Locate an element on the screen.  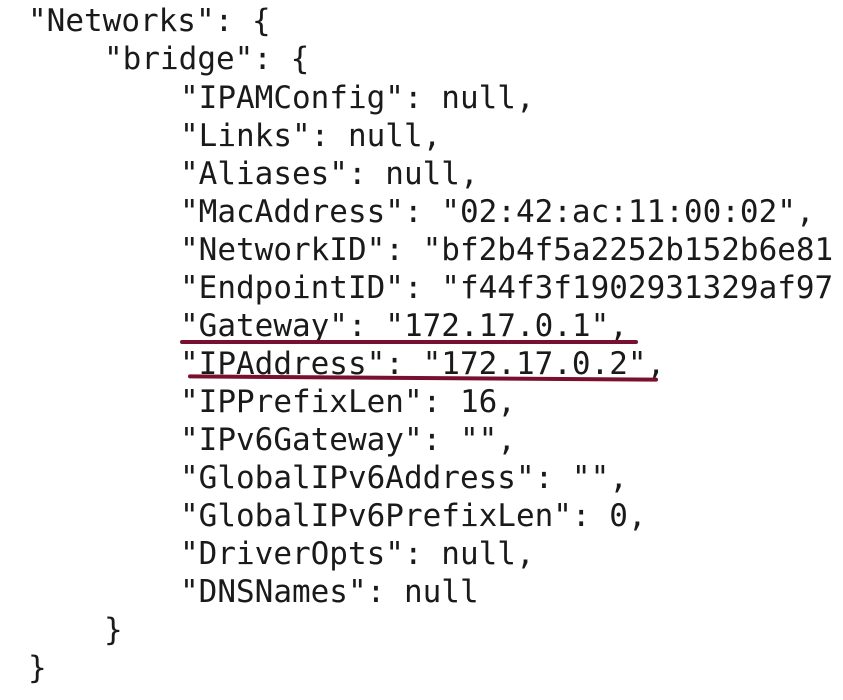
code-line-networkid: "NetworkID": "bf2b4f5a2252b152b6e81 is located at coordinates (507, 250).